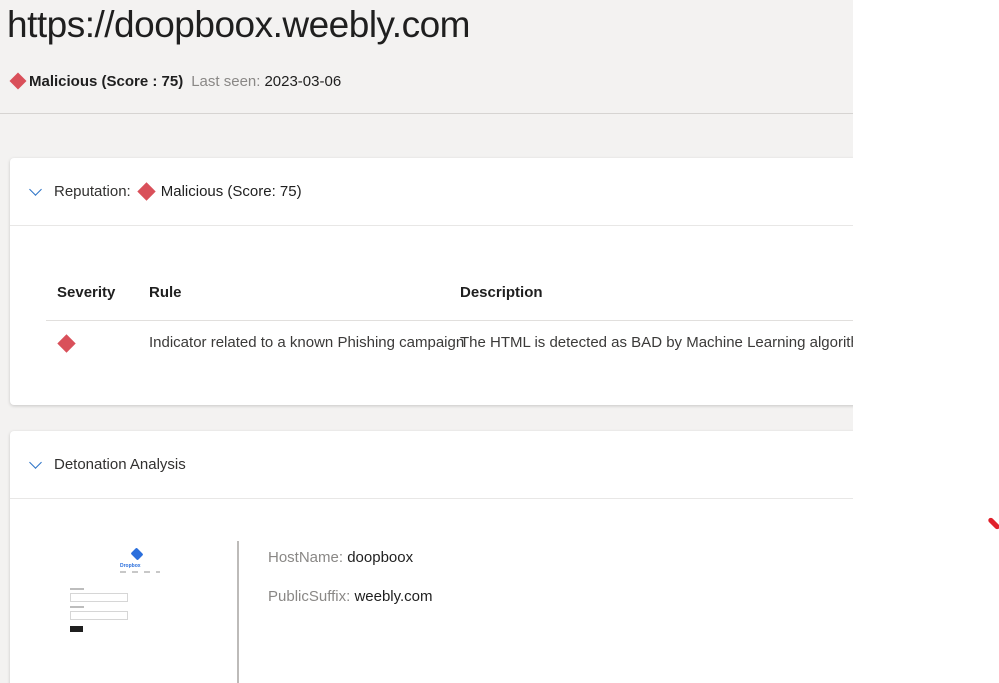 Image resolution: width=999 pixels, height=683 pixels. What do you see at coordinates (393, 596) in the screenshot?
I see `public-suffix-value: weebly.com` at bounding box center [393, 596].